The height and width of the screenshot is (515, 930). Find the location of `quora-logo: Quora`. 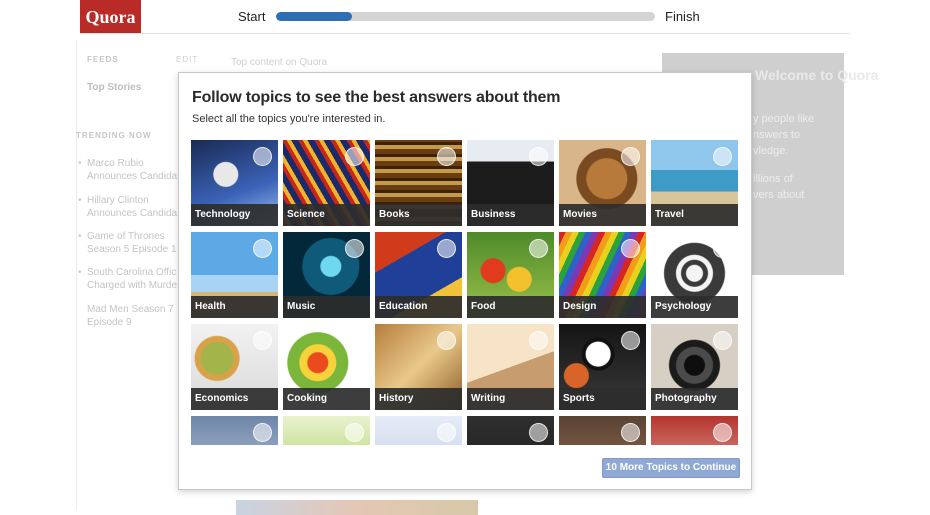

quora-logo: Quora is located at coordinates (110, 17).